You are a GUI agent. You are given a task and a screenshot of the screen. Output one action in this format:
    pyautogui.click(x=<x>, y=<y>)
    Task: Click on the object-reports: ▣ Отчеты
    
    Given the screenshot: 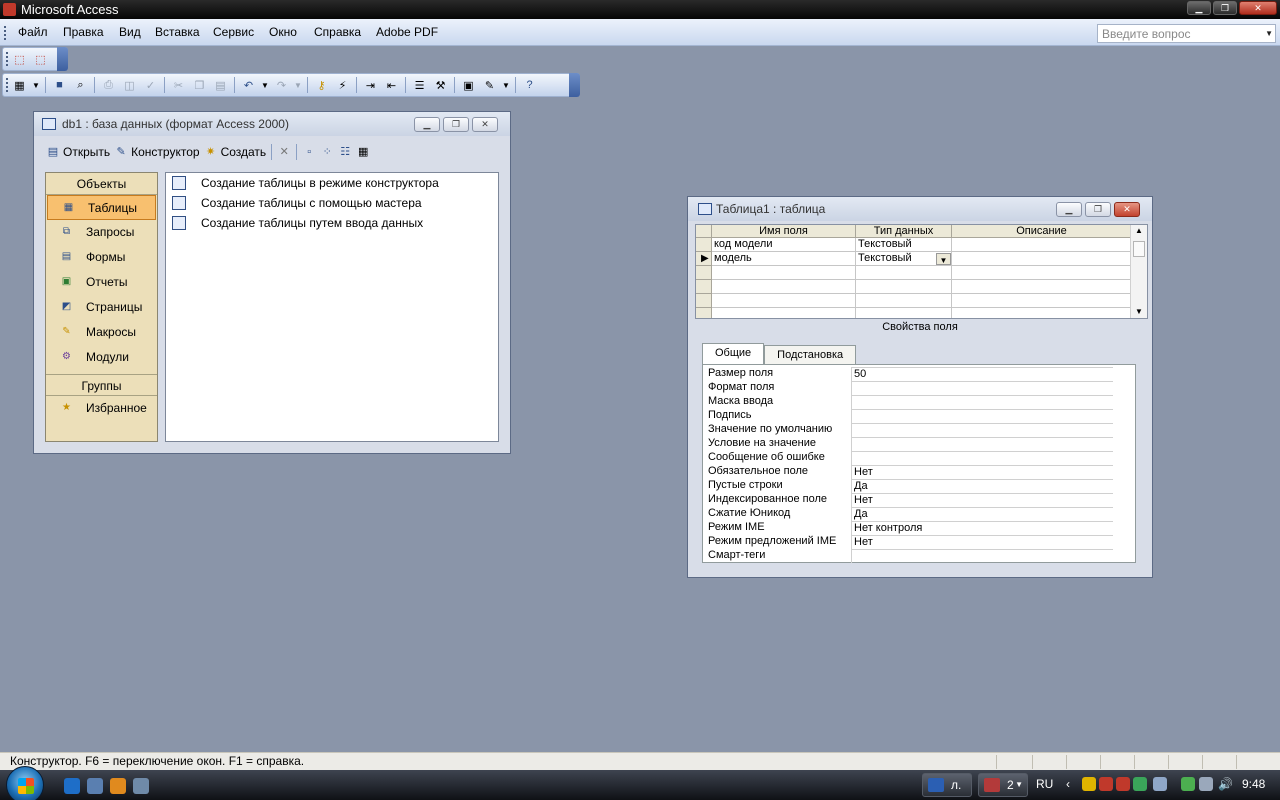 What is the action you would take?
    pyautogui.click(x=101, y=282)
    